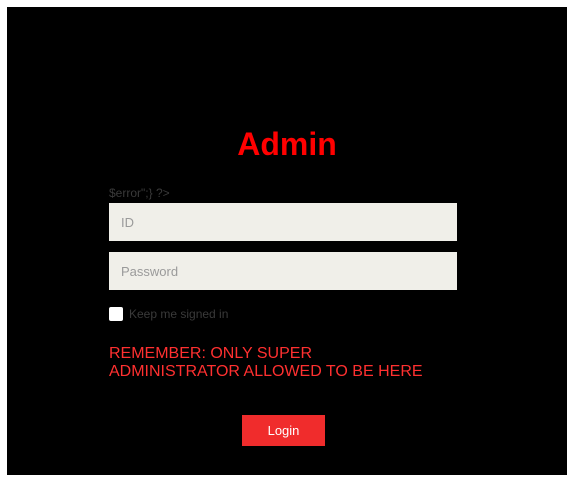 This screenshot has height=477, width=572. I want to click on id-input, so click(283, 222).